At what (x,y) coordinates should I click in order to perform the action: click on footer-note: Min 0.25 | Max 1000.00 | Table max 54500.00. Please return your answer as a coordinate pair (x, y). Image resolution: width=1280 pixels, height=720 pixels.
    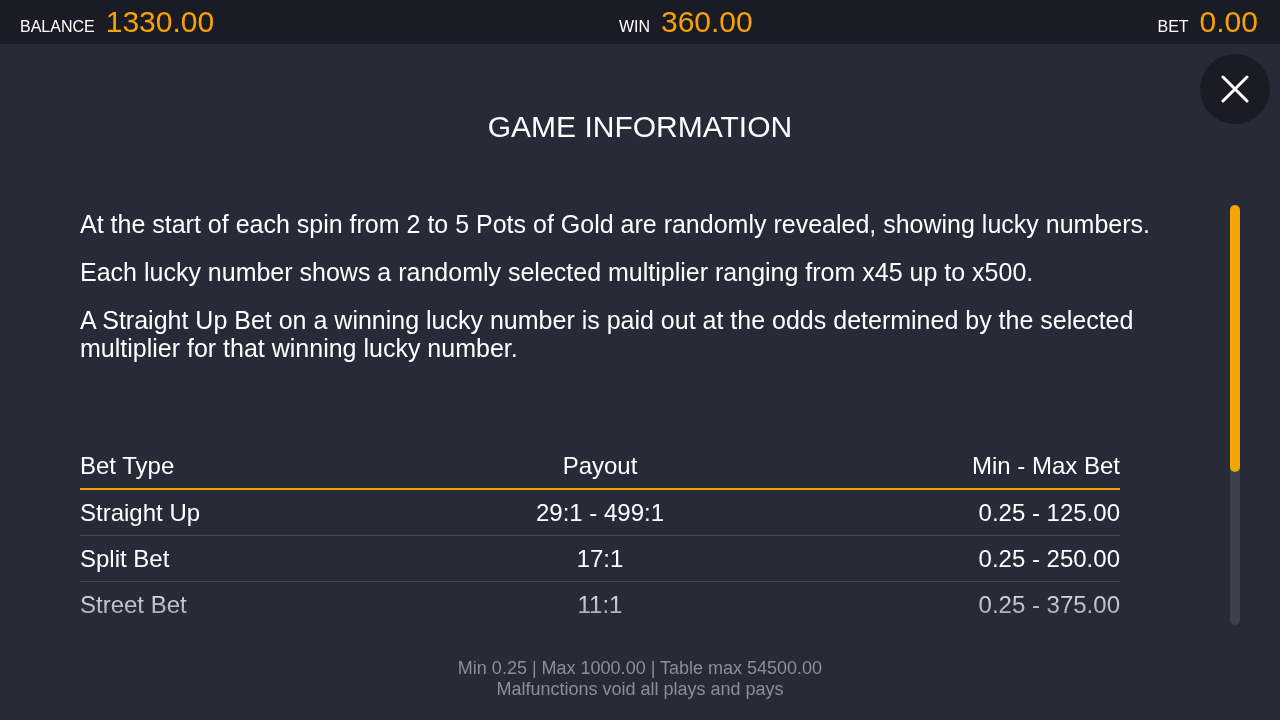
    Looking at the image, I should click on (640, 668).